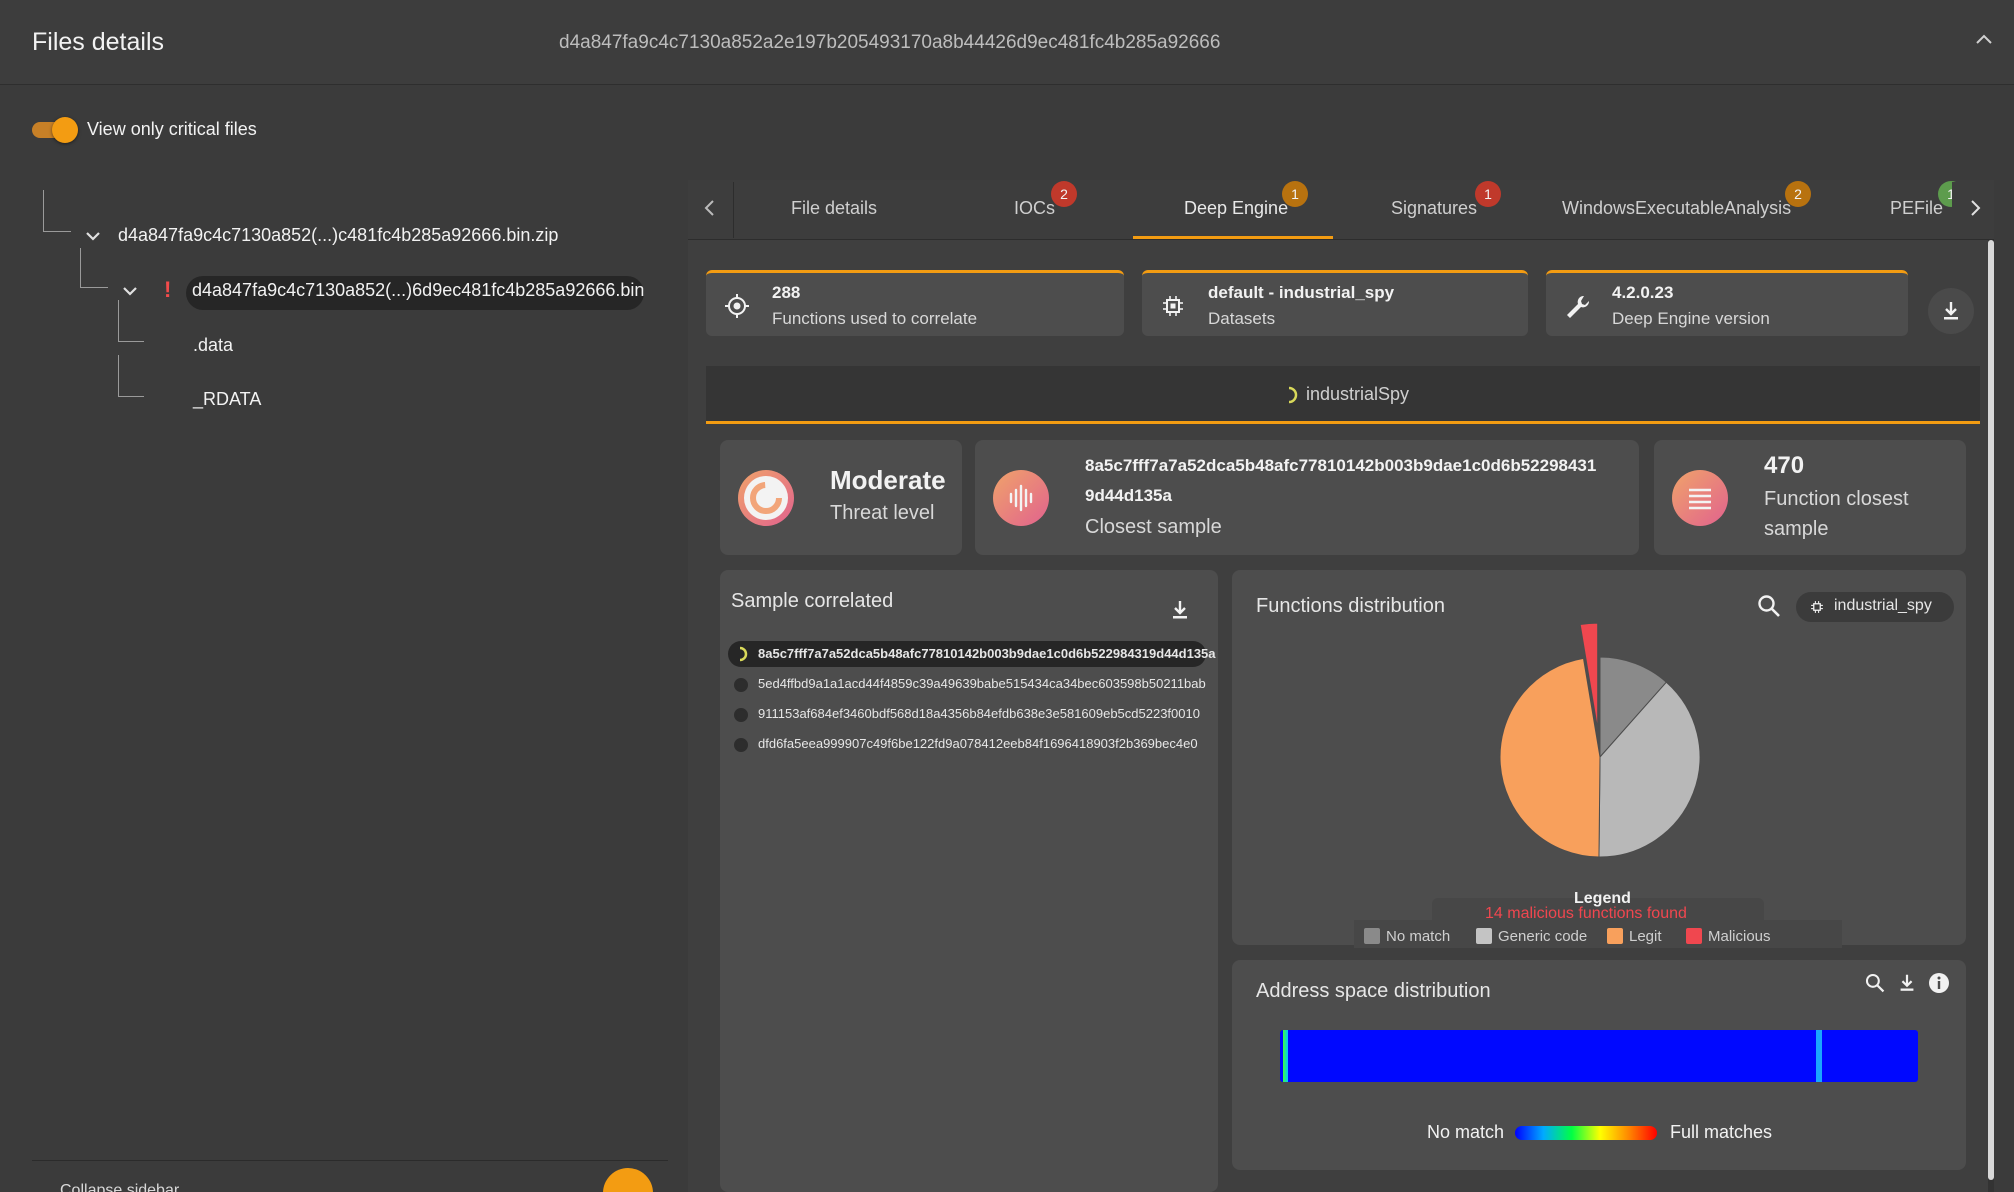 This screenshot has width=2014, height=1192. I want to click on tab-pefile: PEFile, so click(1916, 208).